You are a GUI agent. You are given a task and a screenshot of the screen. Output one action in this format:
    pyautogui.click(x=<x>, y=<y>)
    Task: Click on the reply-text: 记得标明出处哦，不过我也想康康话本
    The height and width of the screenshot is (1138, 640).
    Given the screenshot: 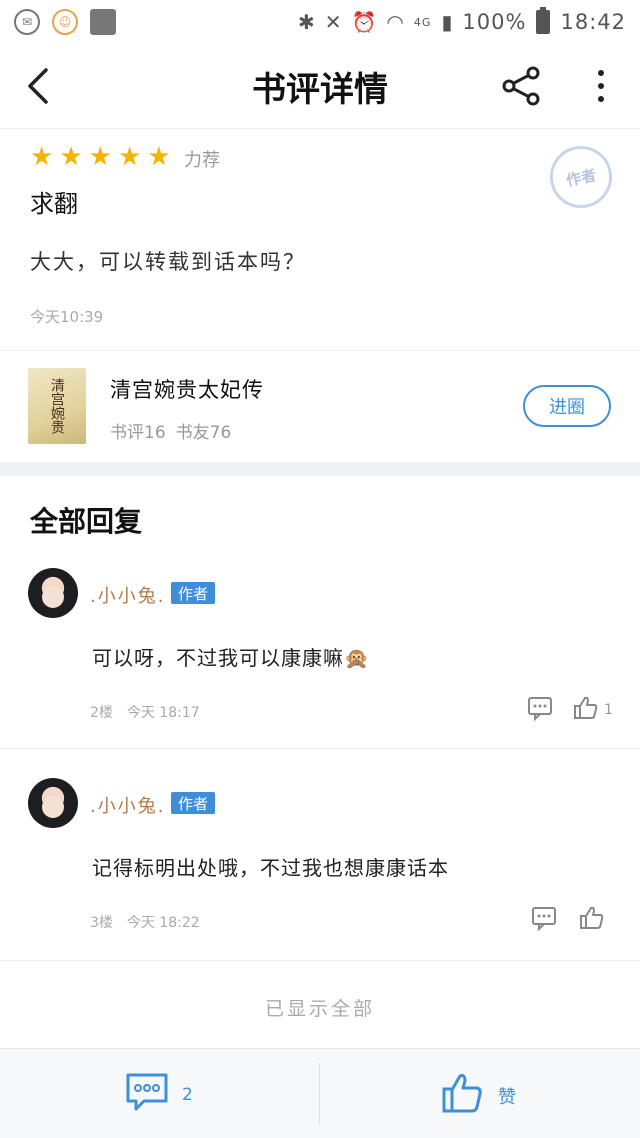 What is the action you would take?
    pyautogui.click(x=270, y=868)
    